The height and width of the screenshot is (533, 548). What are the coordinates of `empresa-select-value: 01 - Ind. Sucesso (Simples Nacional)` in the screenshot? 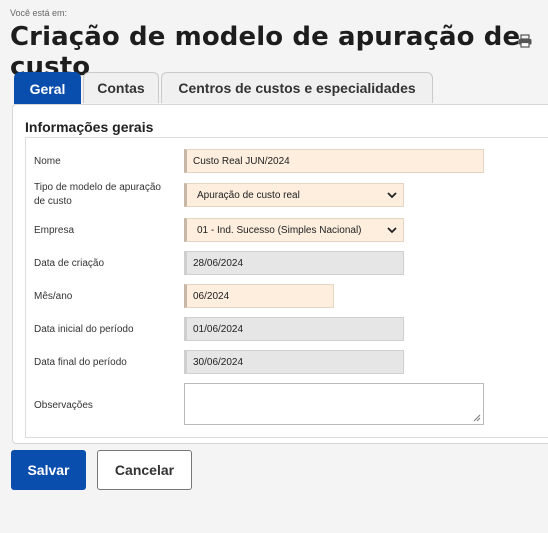 It's located at (279, 230).